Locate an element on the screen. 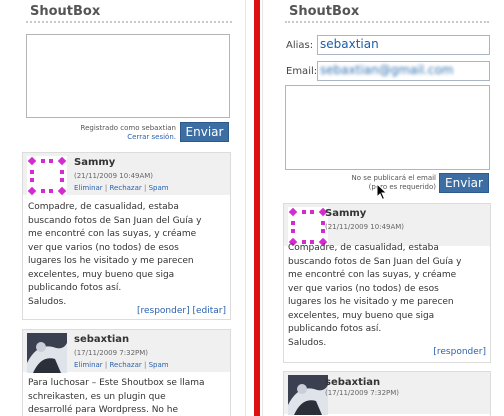 This screenshot has height=416, width=504. email-label: Email: is located at coordinates (302, 71).